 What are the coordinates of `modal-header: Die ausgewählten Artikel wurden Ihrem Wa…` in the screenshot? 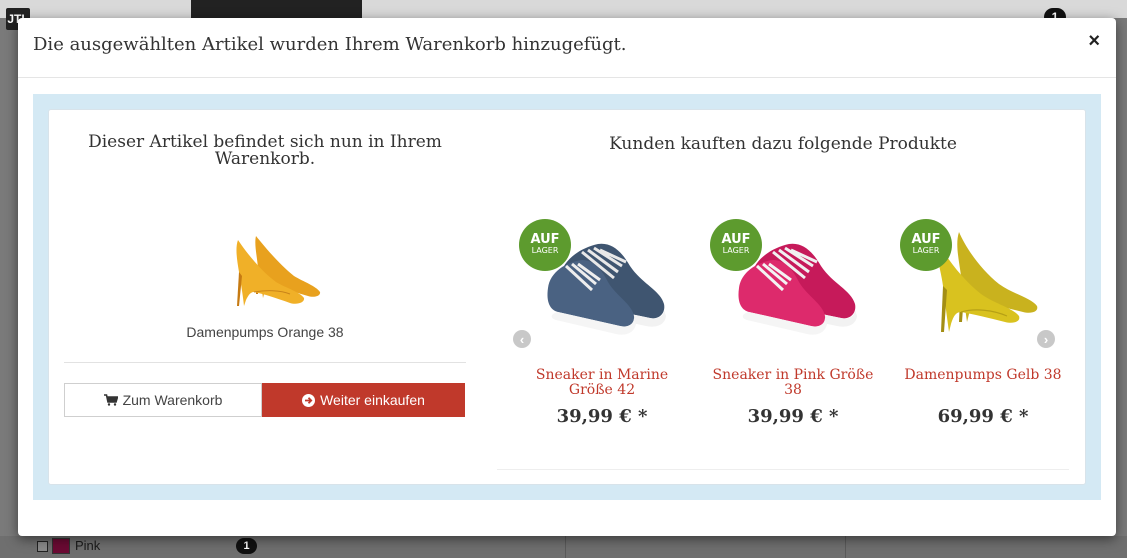 It's located at (567, 48).